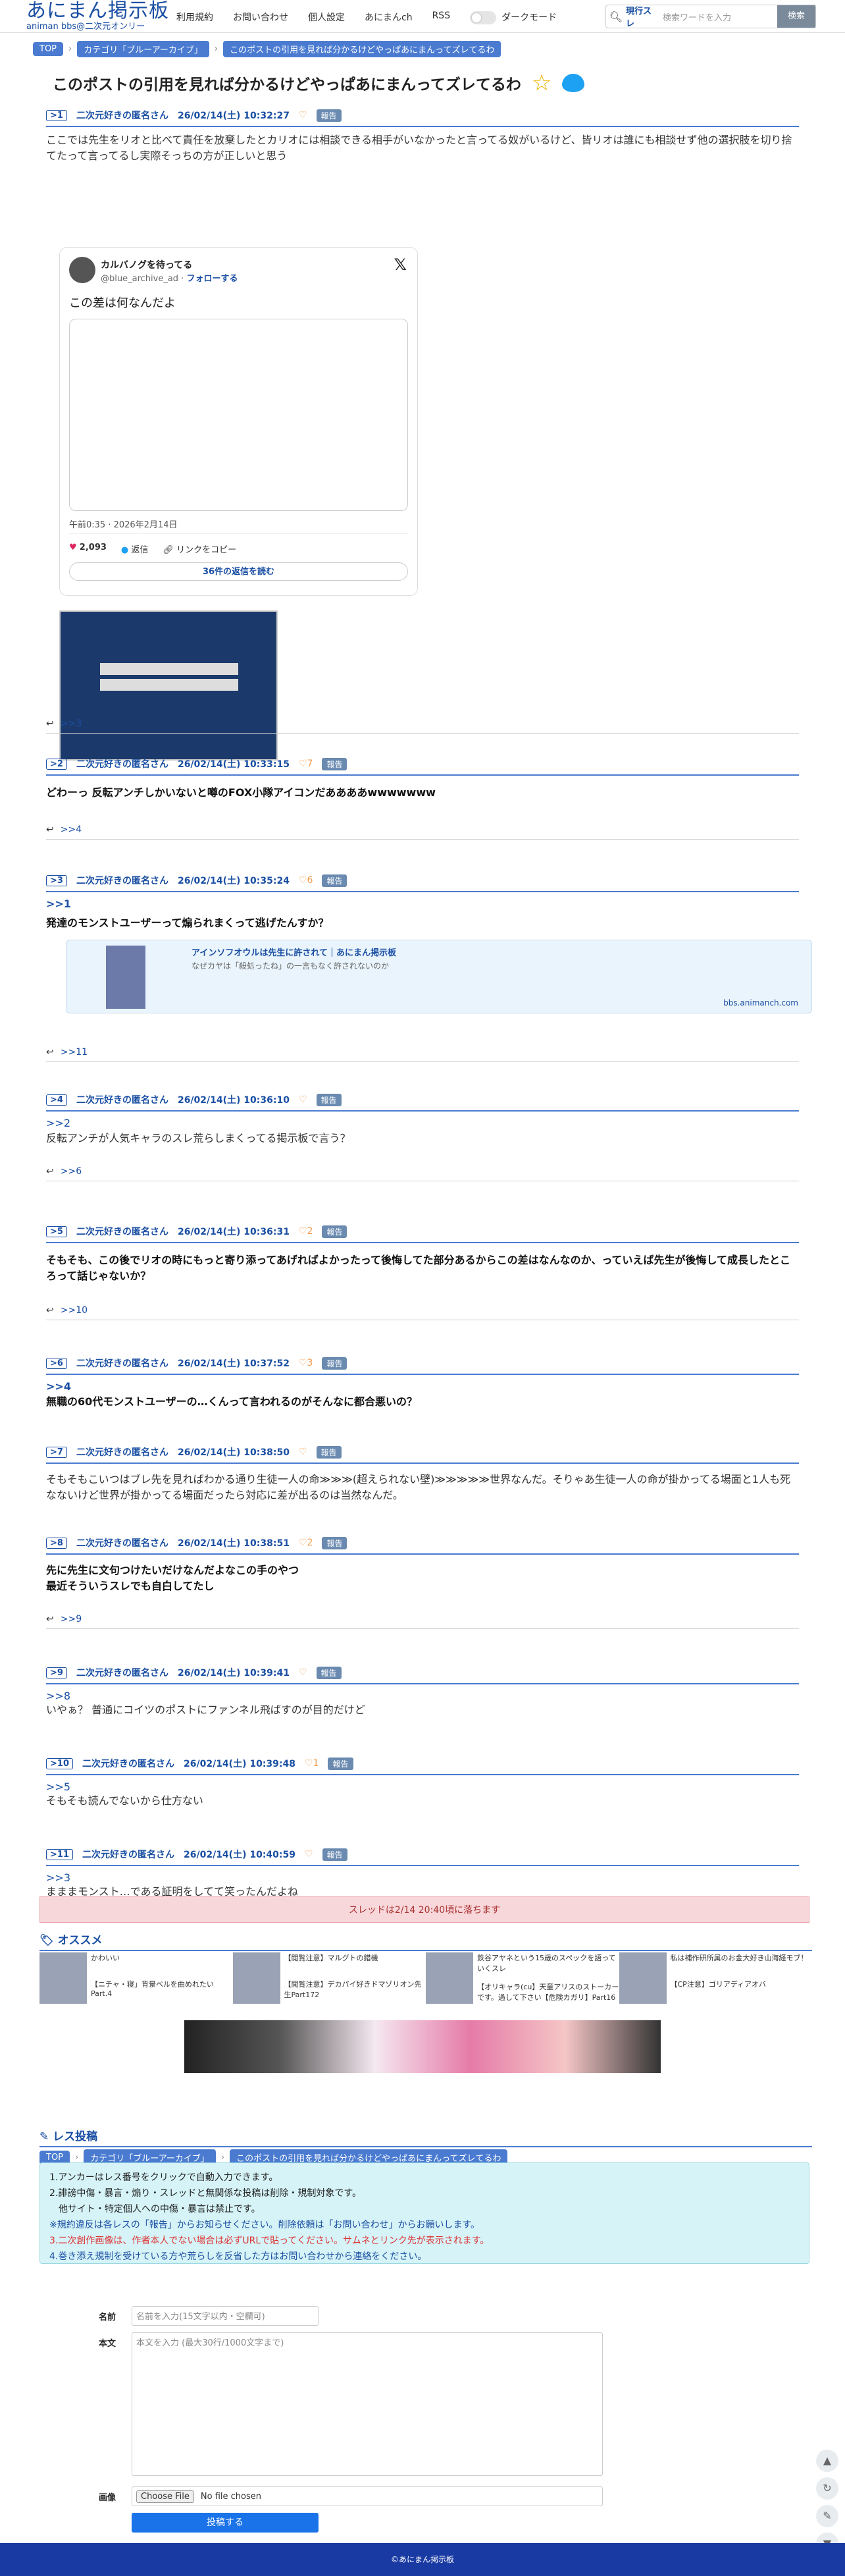  What do you see at coordinates (240, 1855) in the screenshot?
I see `post-date: 26/02/14(土) 10:40:59` at bounding box center [240, 1855].